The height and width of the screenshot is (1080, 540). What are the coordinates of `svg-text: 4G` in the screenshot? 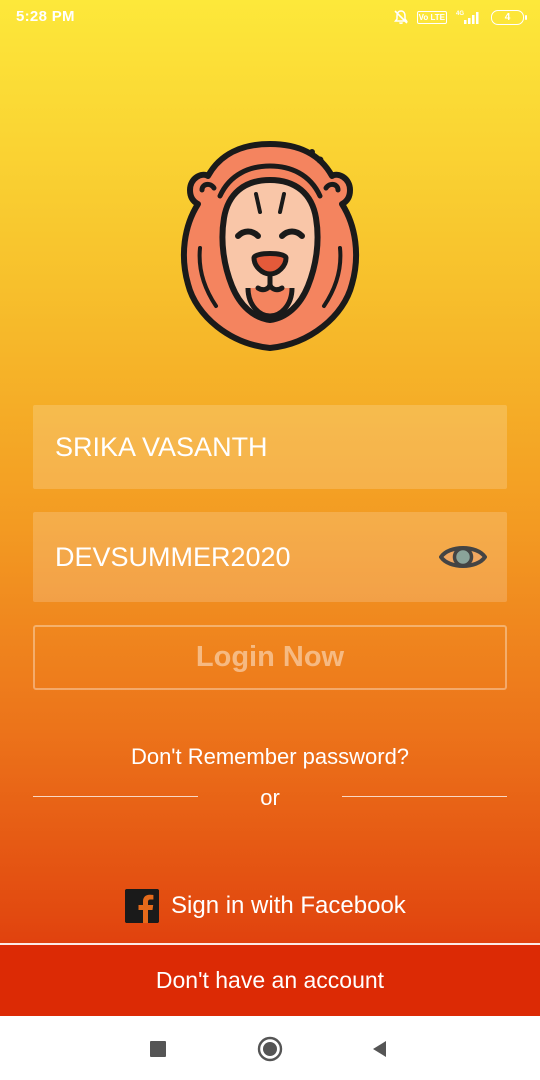 It's located at (460, 14).